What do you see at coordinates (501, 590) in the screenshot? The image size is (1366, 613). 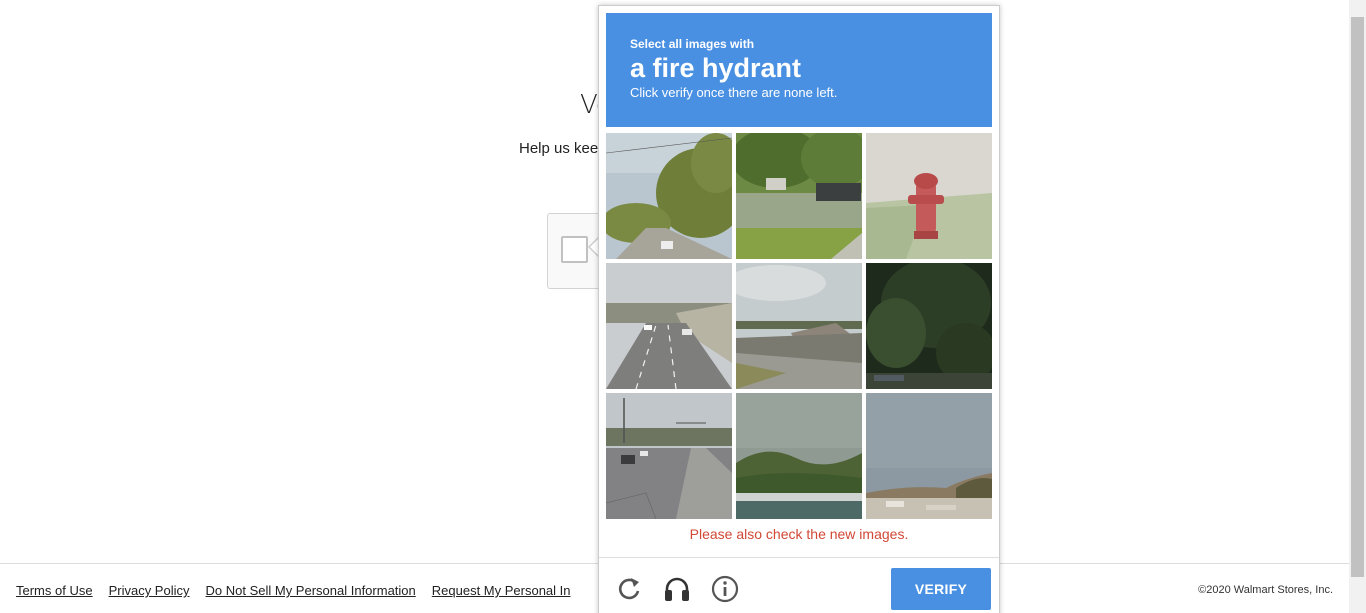 I see `request-personal-info-link: Request My Personal In` at bounding box center [501, 590].